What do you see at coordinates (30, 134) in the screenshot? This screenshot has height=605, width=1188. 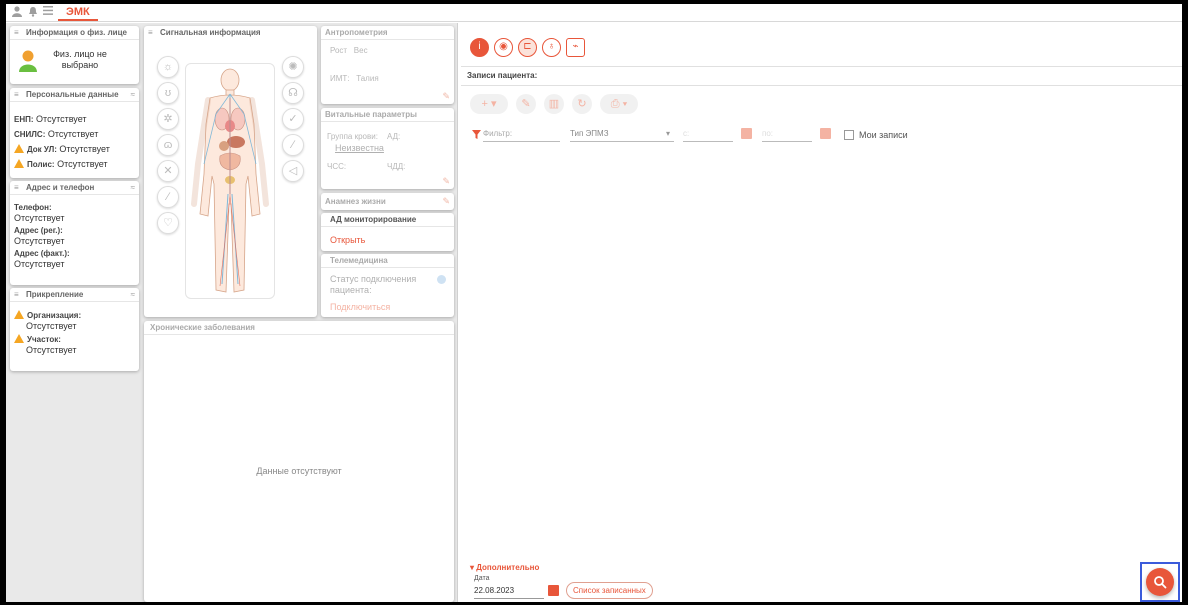 I see `row-label: СНИЛС:` at bounding box center [30, 134].